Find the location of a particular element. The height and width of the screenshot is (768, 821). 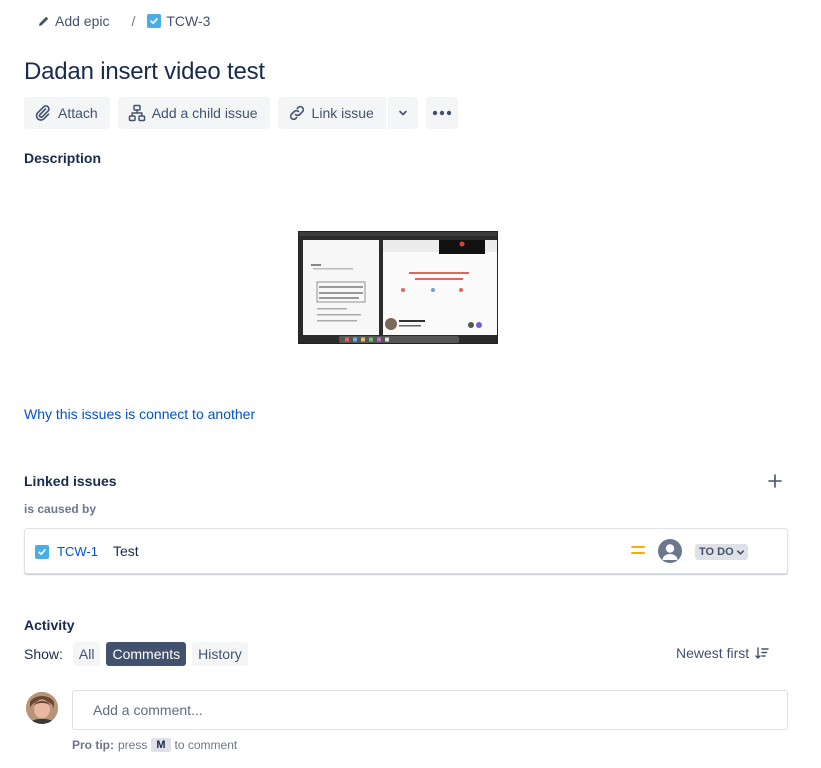

link-type-label: is caused by is located at coordinates (60, 509).